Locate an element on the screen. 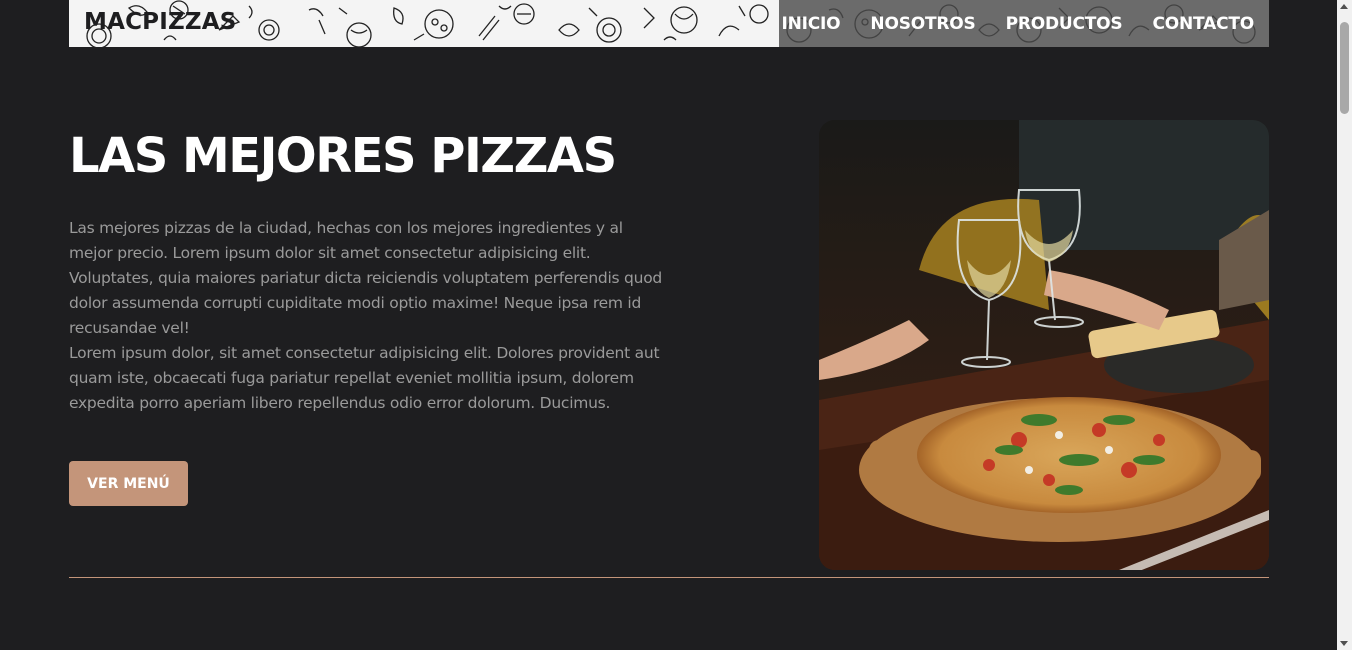 The image size is (1352, 650). logo-area: MACPIZZAS is located at coordinates (424, 23).